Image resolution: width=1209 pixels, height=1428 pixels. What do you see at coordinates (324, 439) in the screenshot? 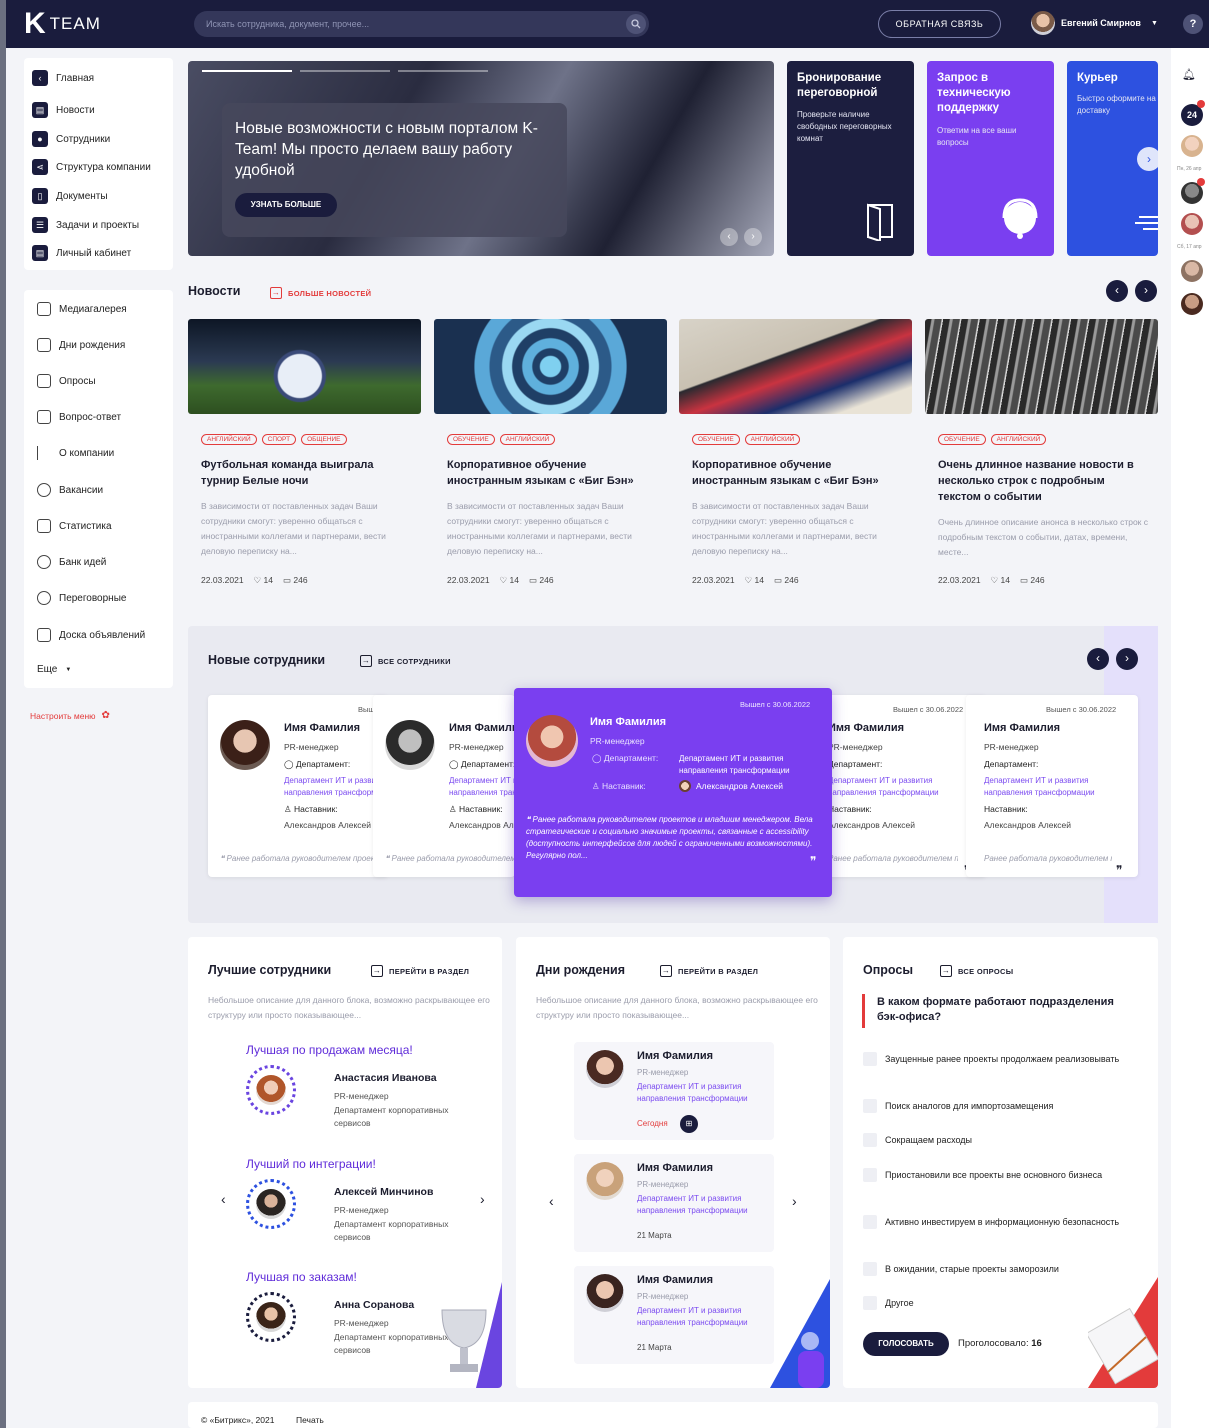
I see `tag: общение` at bounding box center [324, 439].